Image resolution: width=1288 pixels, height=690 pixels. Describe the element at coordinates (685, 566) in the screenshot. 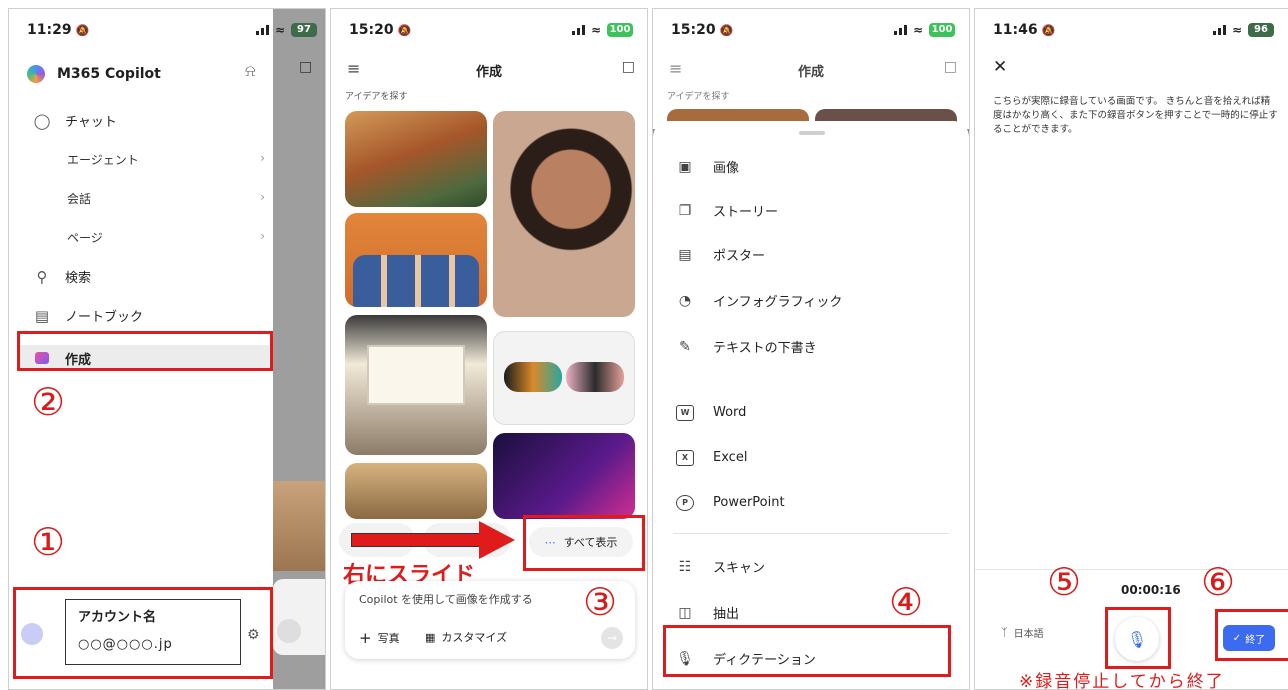

I see `scan-icon: ☷` at that location.